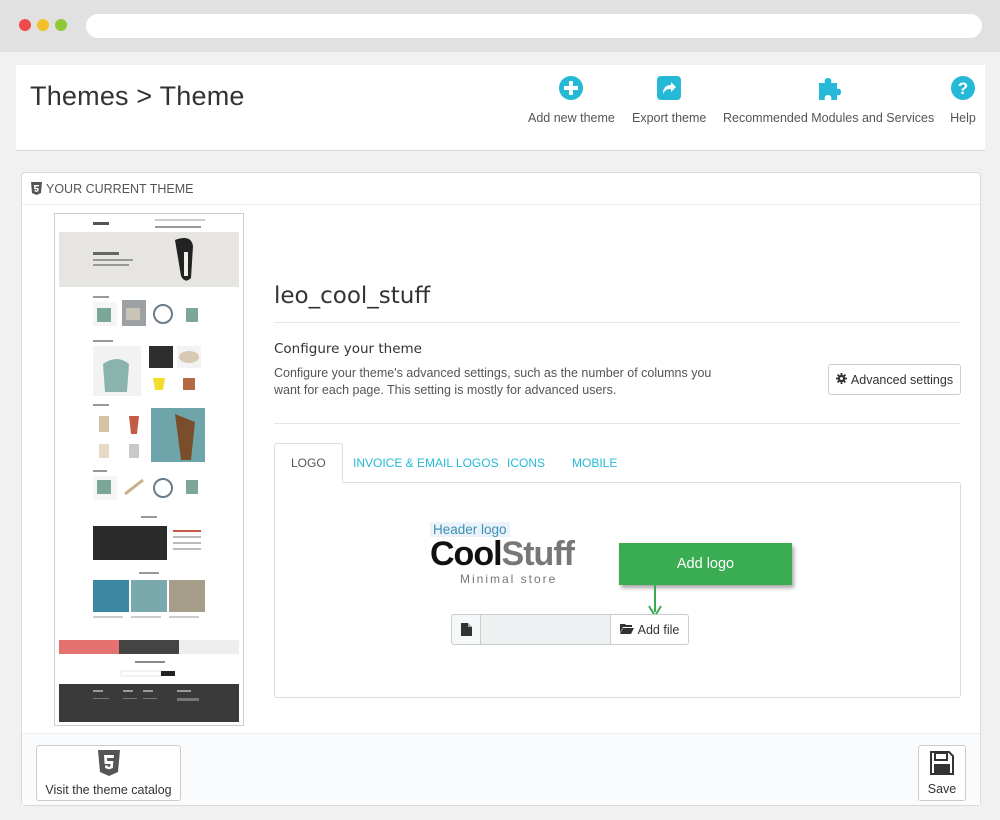 The image size is (1000, 820). What do you see at coordinates (655, 601) in the screenshot?
I see `arrow-down-icon` at bounding box center [655, 601].